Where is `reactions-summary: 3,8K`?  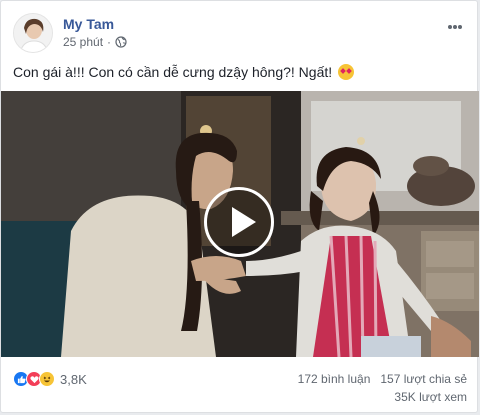
reactions-summary: 3,8K is located at coordinates (50, 379).